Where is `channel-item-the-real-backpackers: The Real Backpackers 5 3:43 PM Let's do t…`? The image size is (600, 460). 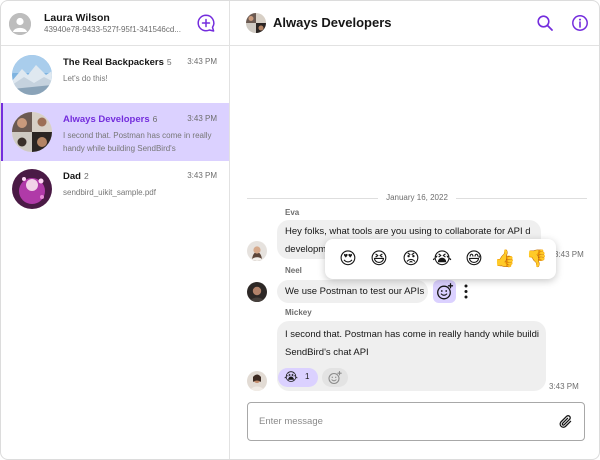 channel-item-the-real-backpackers: The Real Backpackers 5 3:43 PM Let's do t… is located at coordinates (115, 75).